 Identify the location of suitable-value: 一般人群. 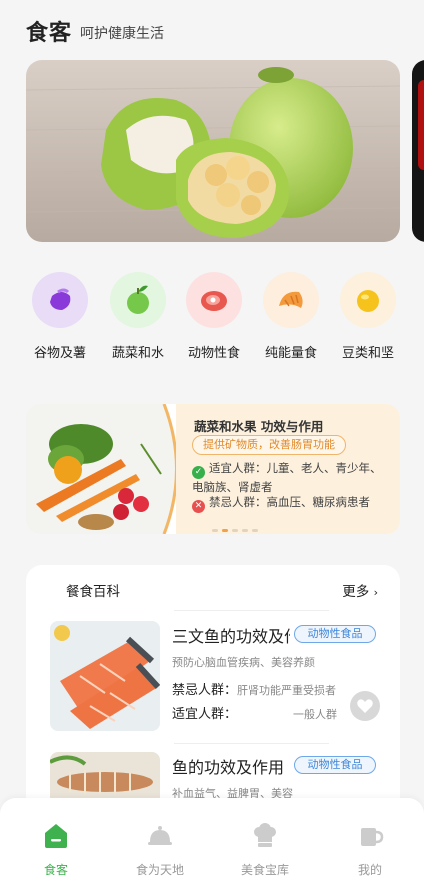
(315, 714).